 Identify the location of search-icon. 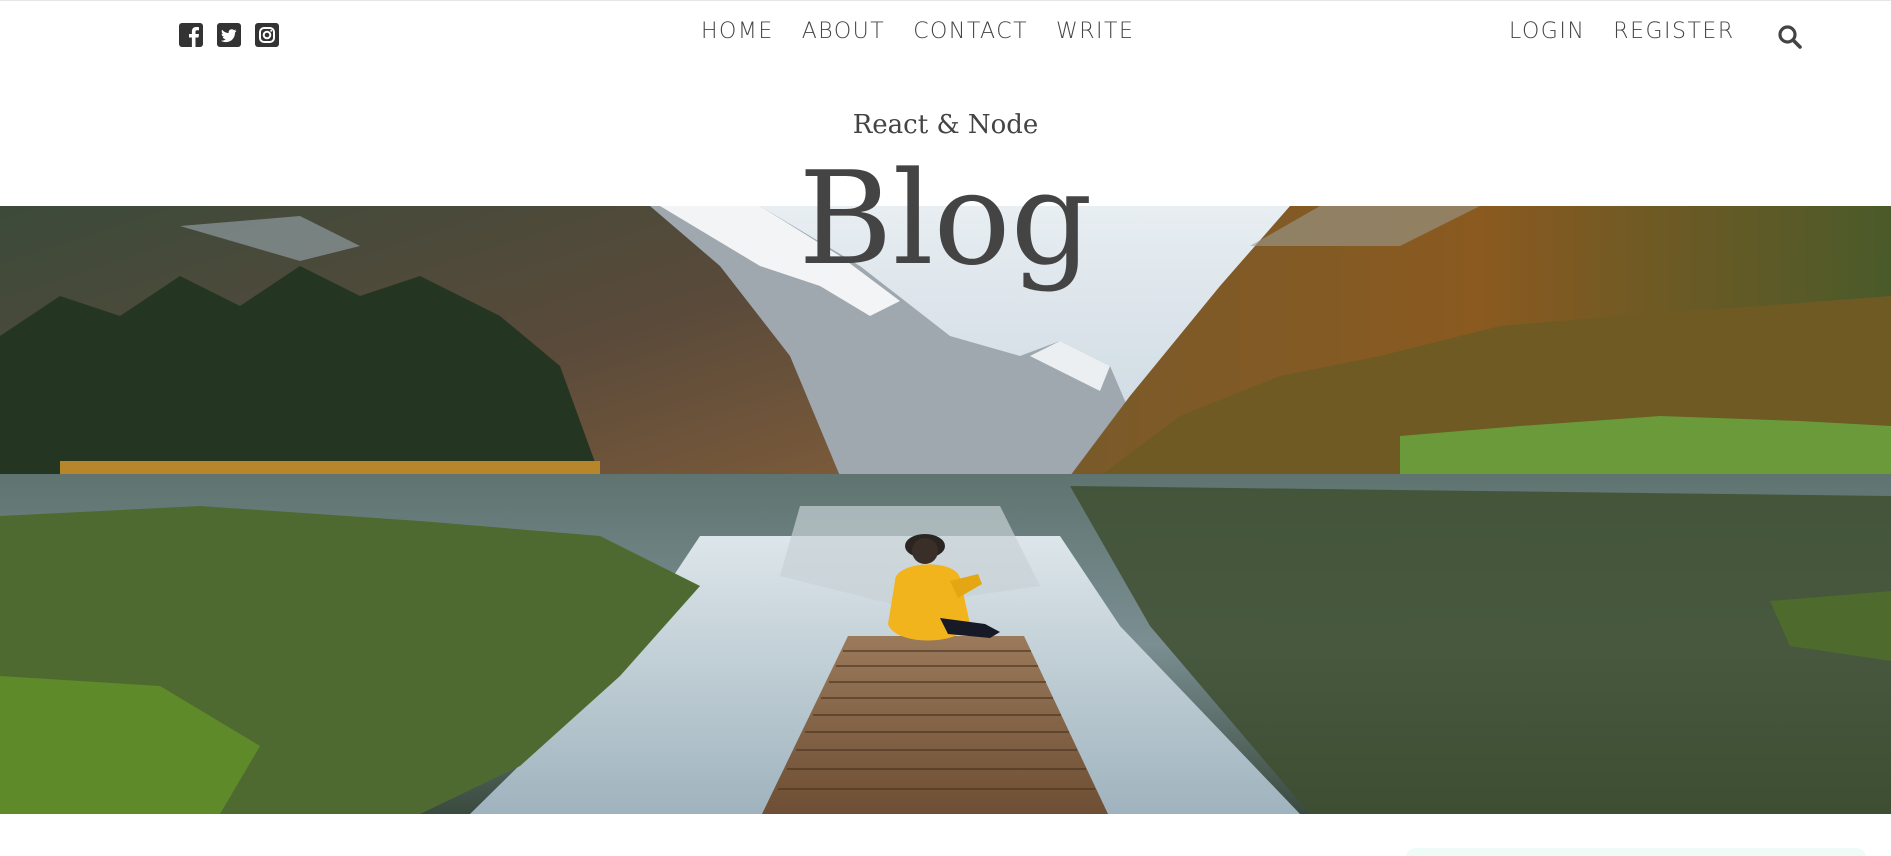
(1790, 37).